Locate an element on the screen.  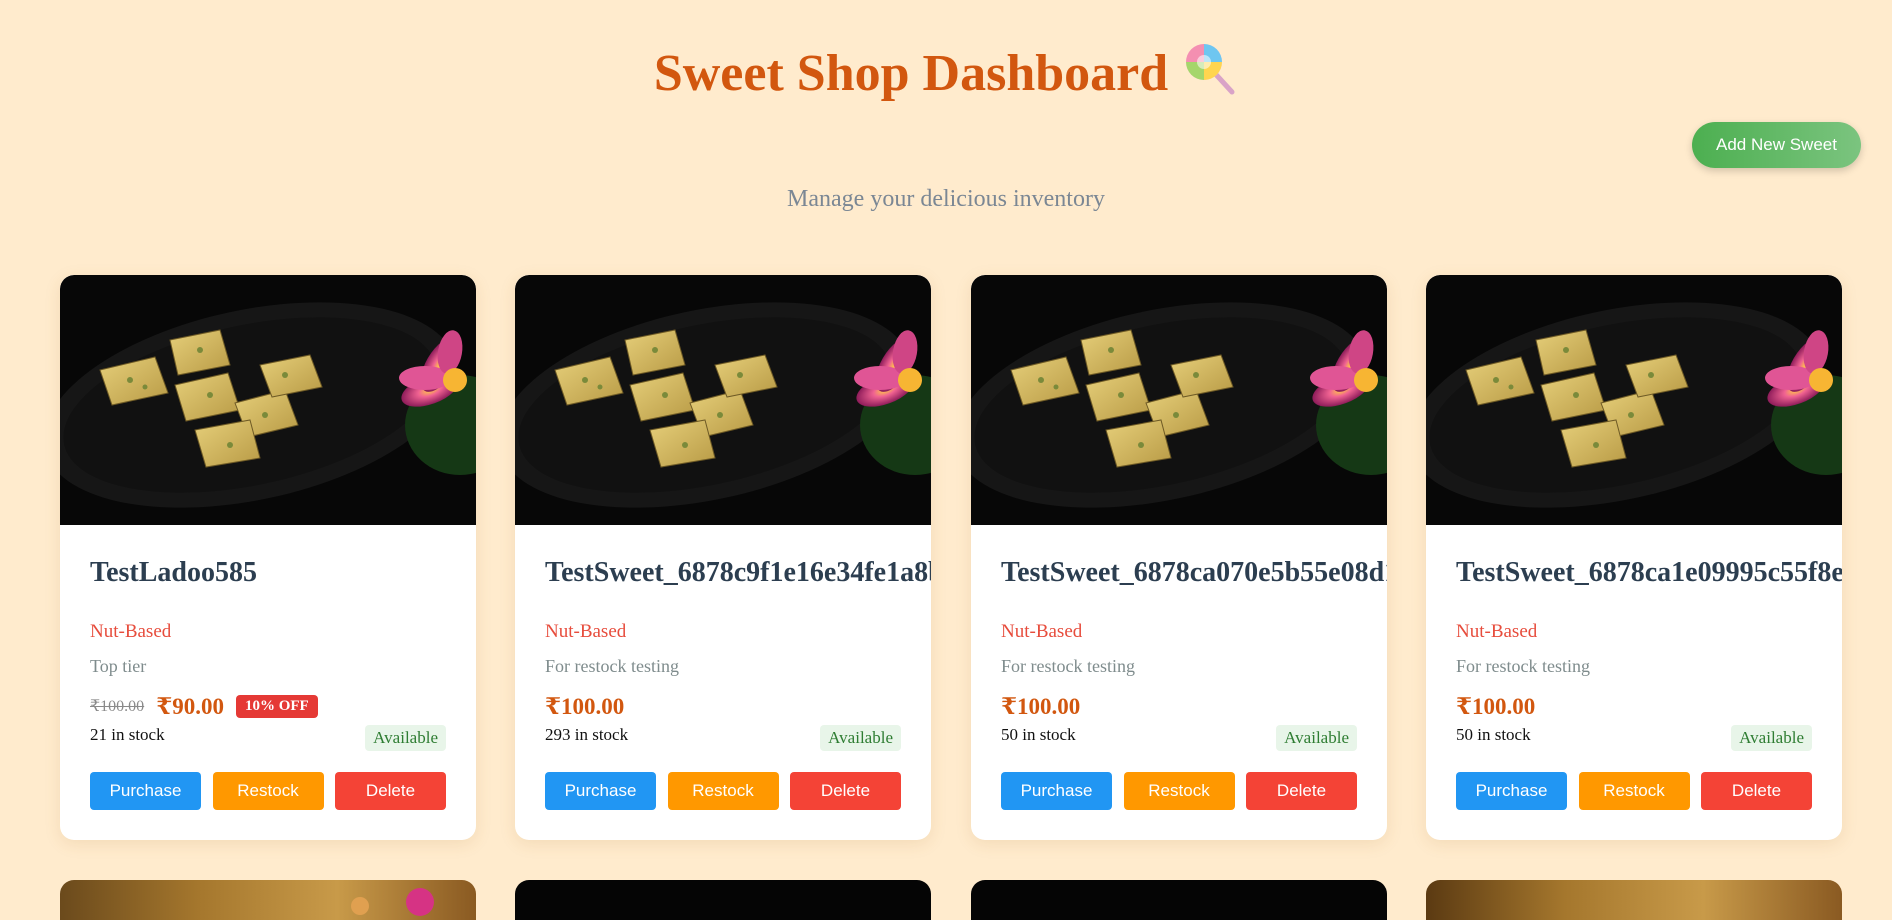
discount-badge: 10% OFF is located at coordinates (276, 706).